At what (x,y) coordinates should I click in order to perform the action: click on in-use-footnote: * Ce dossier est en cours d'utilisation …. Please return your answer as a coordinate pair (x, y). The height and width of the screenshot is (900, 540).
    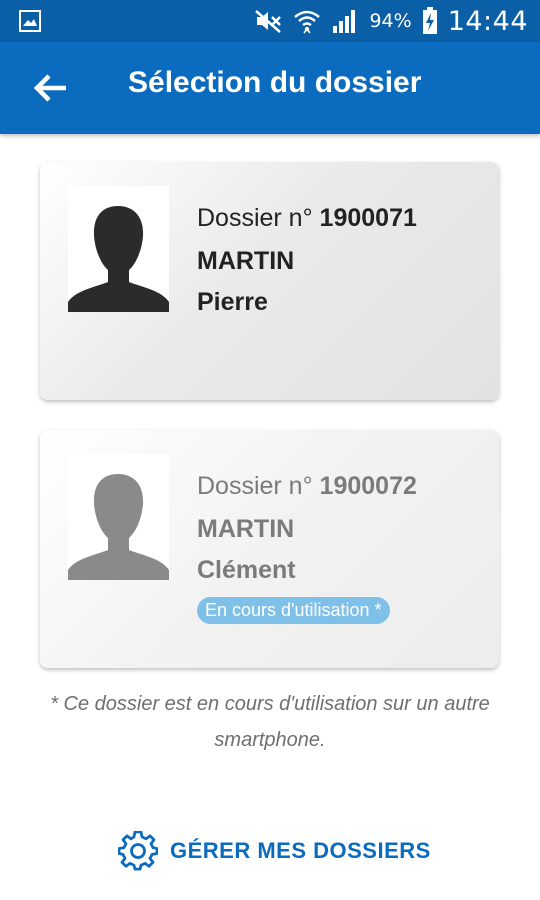
    Looking at the image, I should click on (270, 722).